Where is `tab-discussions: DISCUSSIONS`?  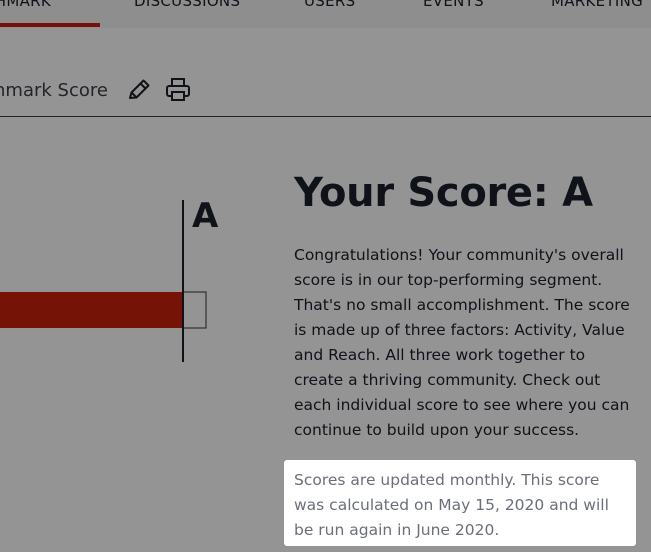 tab-discussions: DISCUSSIONS is located at coordinates (187, 8).